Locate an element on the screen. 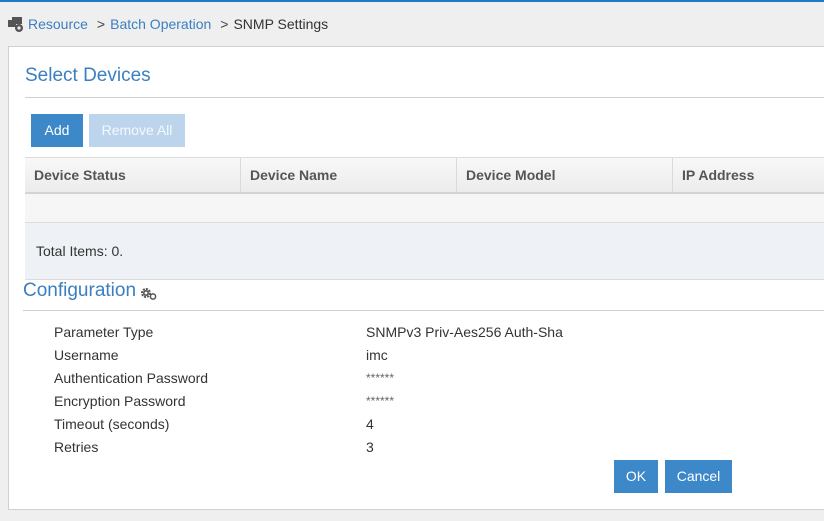 The image size is (824, 521). configuration-header: Configuration is located at coordinates (90, 291).